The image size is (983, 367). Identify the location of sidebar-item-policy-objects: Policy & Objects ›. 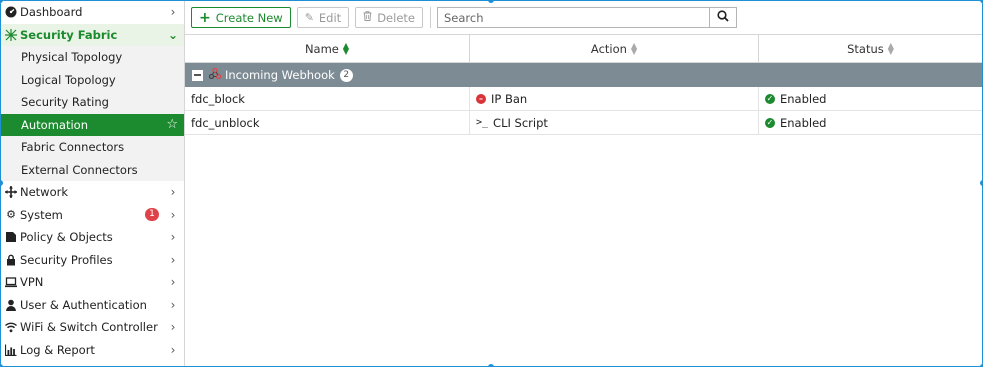
(92, 237).